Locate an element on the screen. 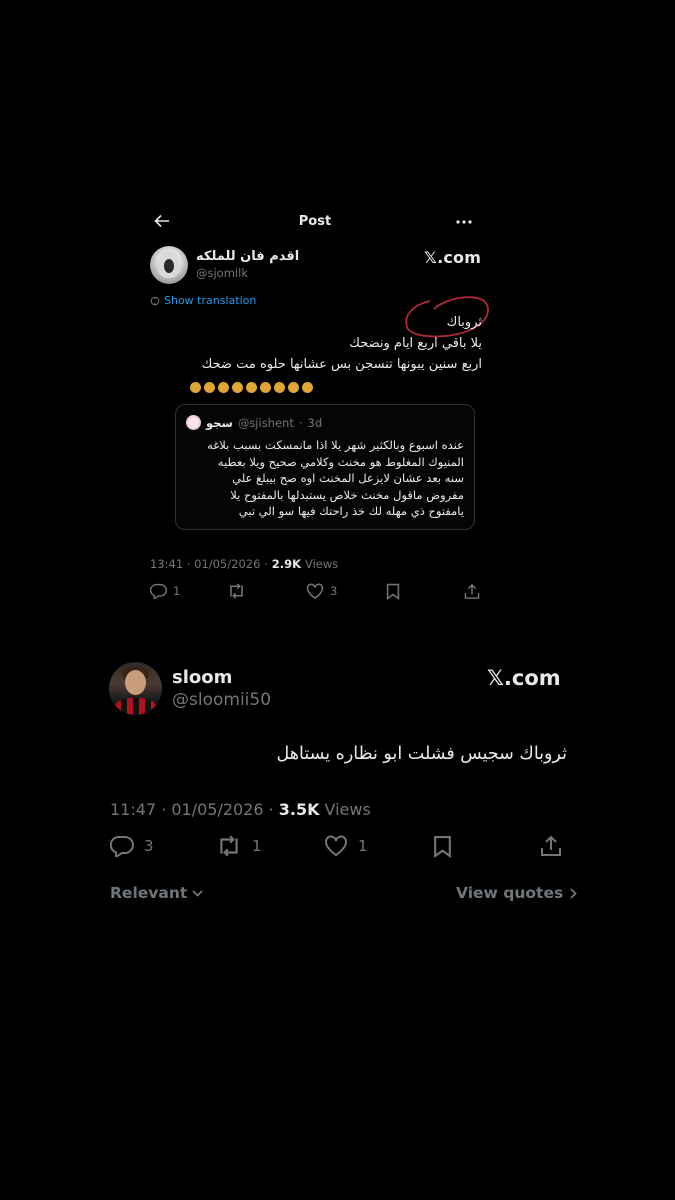  view-quotes-label: View quotes is located at coordinates (510, 893).